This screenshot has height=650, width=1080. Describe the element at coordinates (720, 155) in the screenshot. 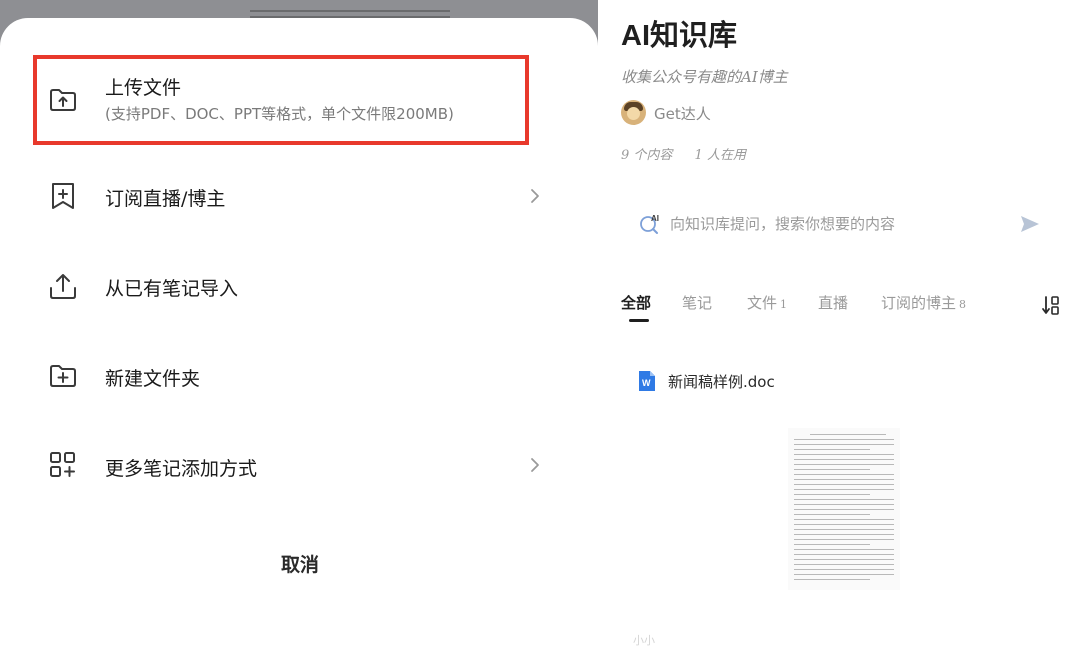

I see `user-count: 1 人在用` at that location.